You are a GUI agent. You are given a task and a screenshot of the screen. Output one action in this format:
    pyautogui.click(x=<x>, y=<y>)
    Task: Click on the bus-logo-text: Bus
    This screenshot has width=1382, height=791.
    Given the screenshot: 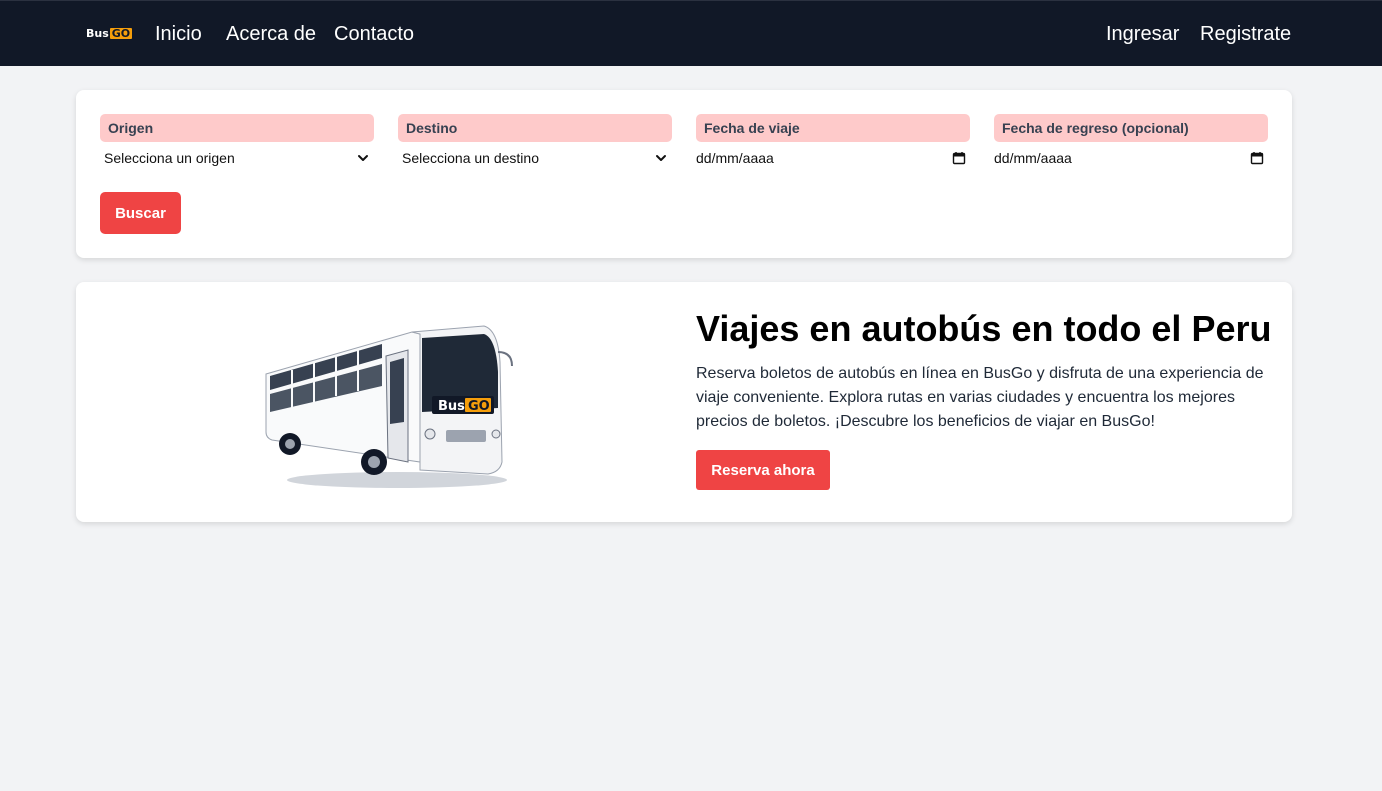 What is the action you would take?
    pyautogui.click(x=451, y=406)
    